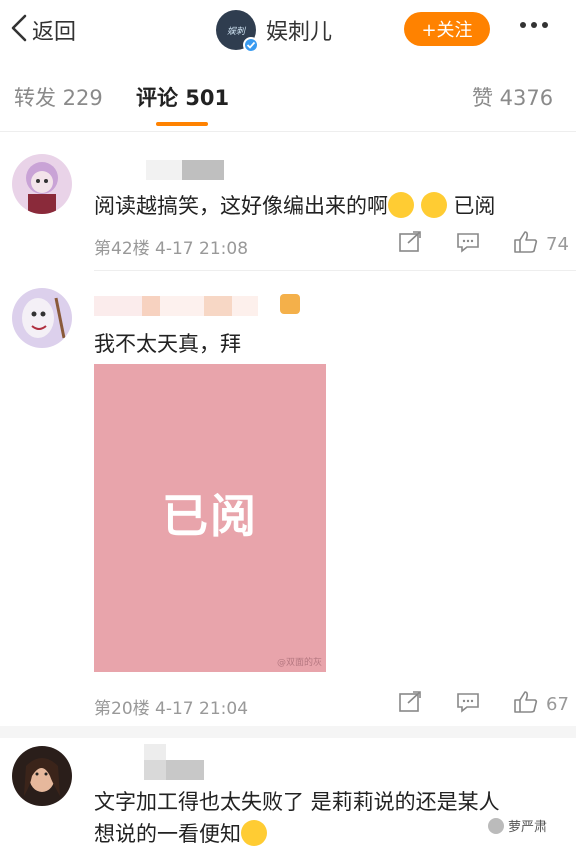 The width and height of the screenshot is (576, 854). I want to click on comment-actions: 74, so click(482, 244).